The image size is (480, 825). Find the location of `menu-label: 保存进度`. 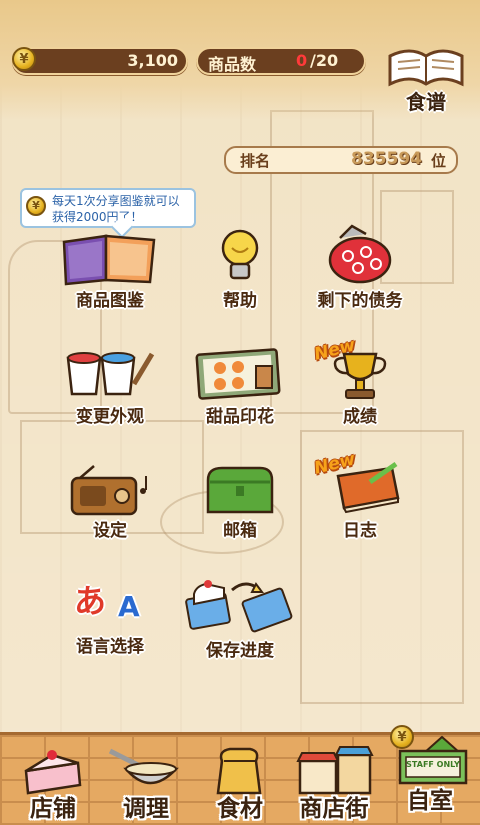

menu-label: 保存进度 is located at coordinates (240, 651).